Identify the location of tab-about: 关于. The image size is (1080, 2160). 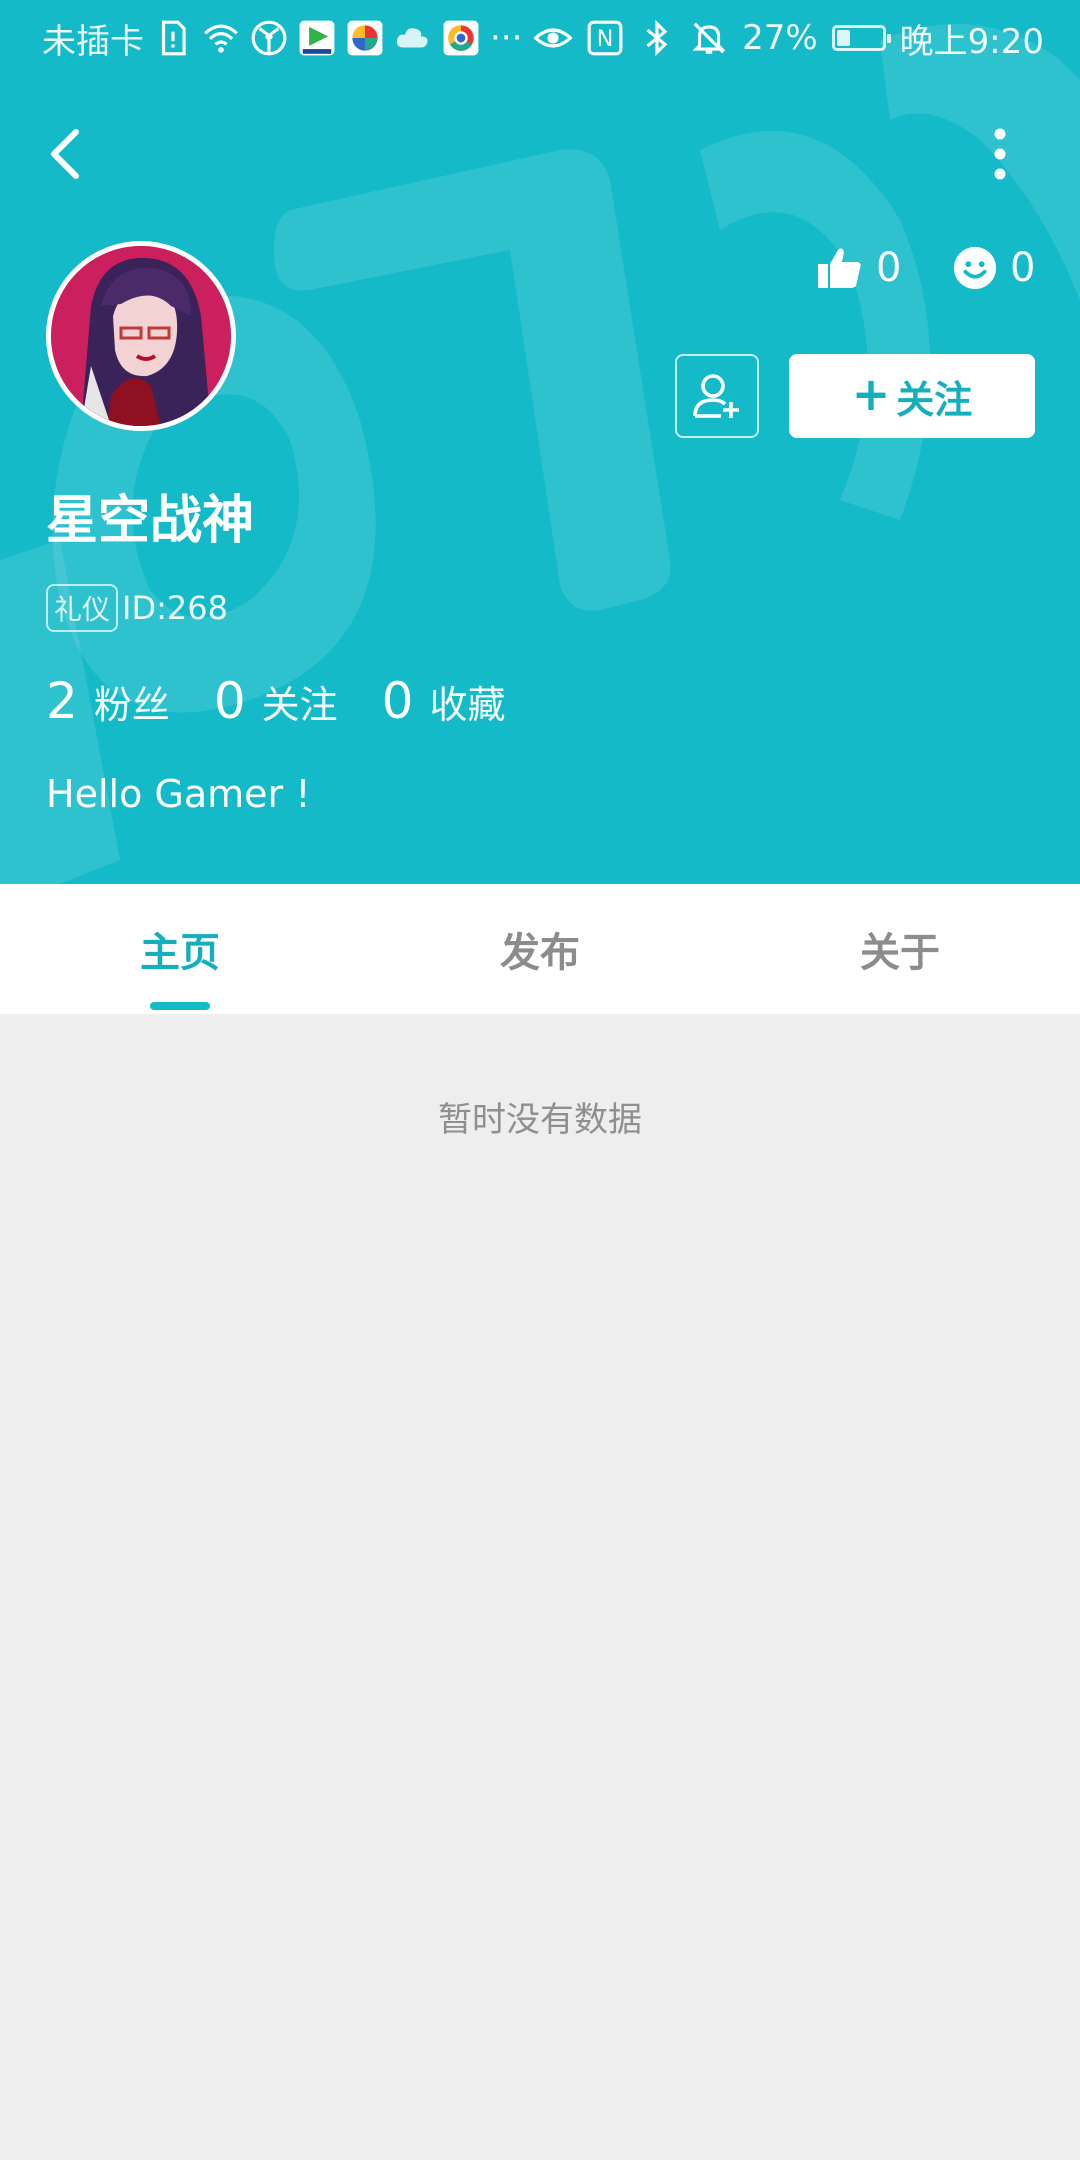
(900, 949).